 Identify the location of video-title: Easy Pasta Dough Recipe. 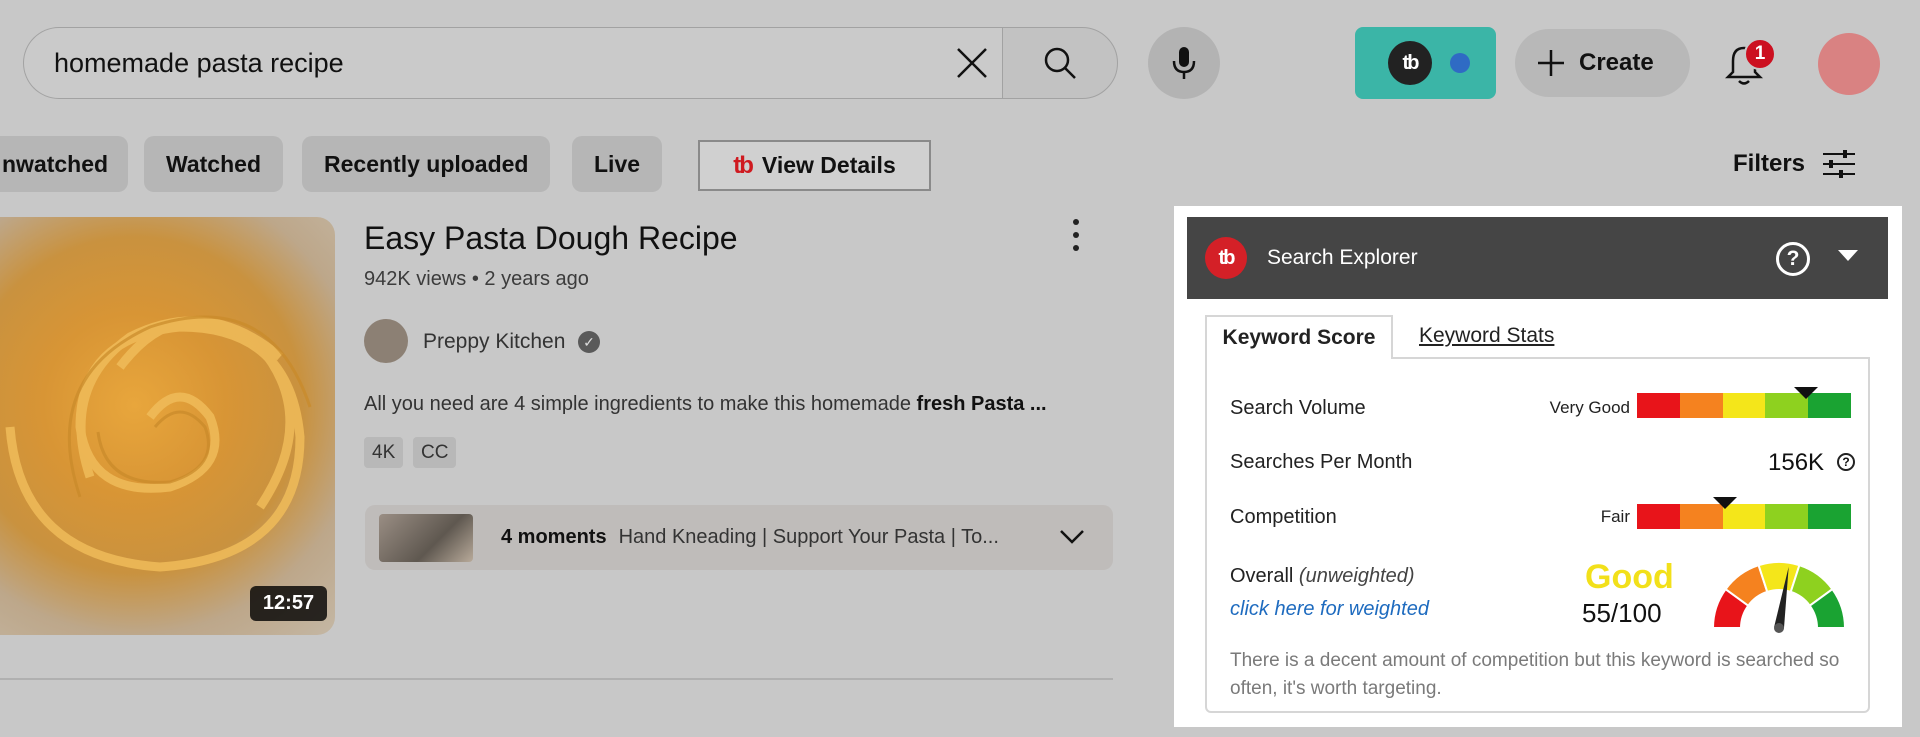
(551, 238).